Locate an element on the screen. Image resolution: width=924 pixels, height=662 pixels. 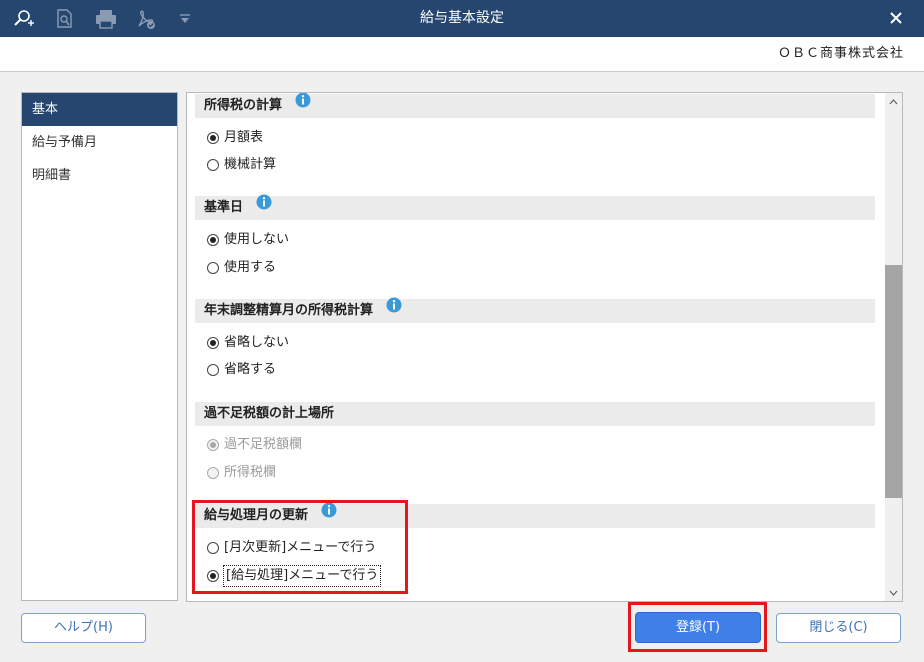
radio-label: 所得税欄 is located at coordinates (250, 472).